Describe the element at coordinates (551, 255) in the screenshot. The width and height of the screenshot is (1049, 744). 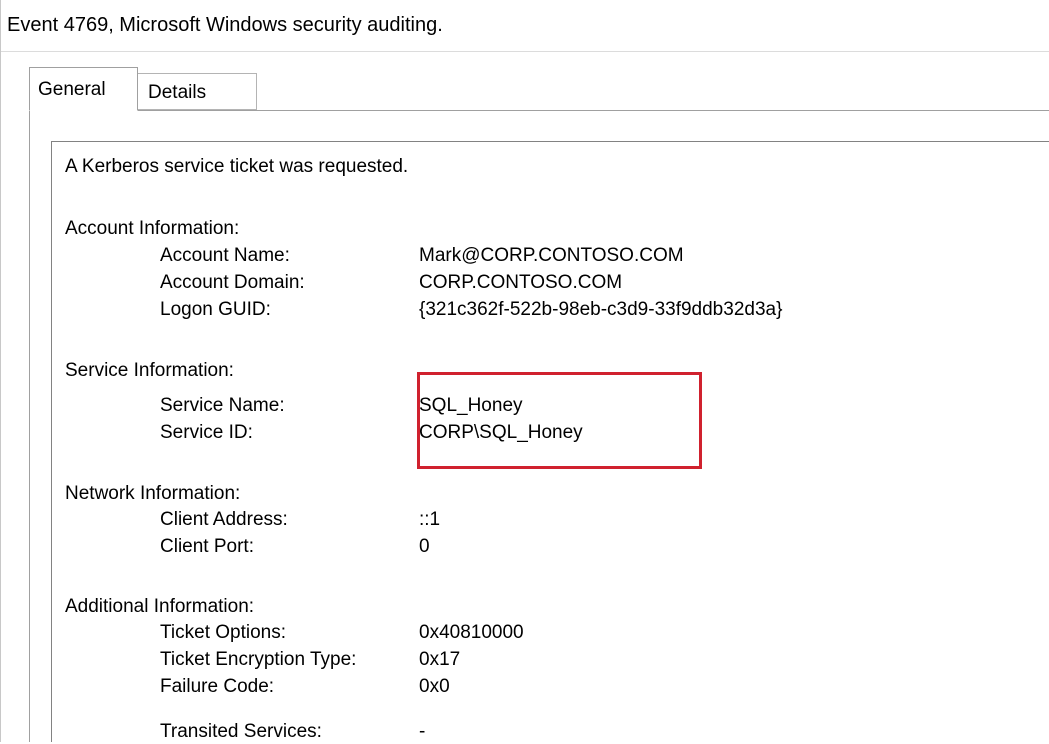
I see `account-name-value: Mark@CORP.CONTOSO.COM` at that location.